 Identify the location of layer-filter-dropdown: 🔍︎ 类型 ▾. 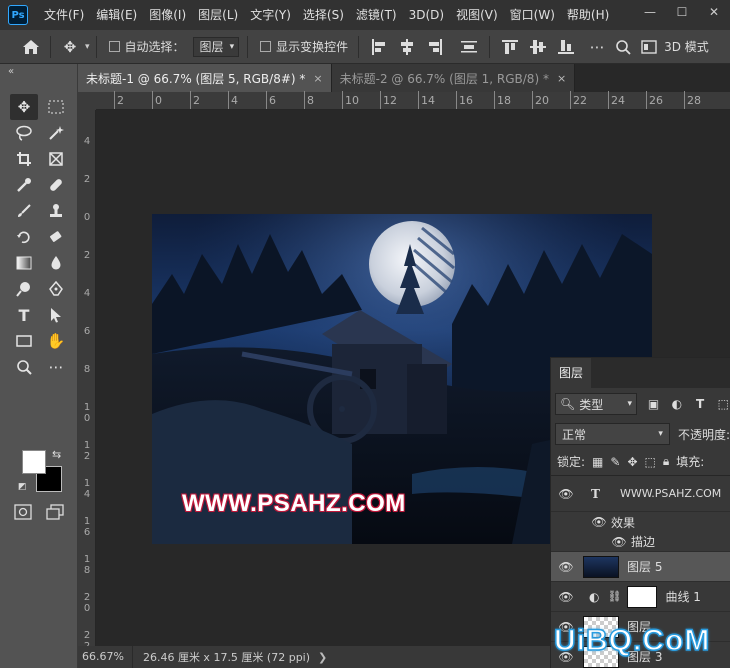
(596, 404).